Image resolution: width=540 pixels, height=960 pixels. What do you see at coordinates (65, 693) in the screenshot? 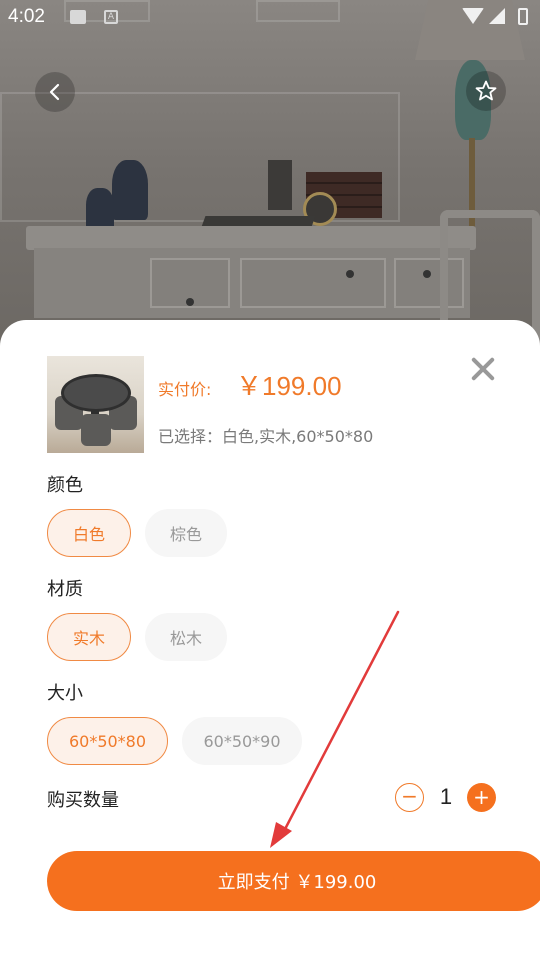
I see `size-section-title: 大小` at bounding box center [65, 693].